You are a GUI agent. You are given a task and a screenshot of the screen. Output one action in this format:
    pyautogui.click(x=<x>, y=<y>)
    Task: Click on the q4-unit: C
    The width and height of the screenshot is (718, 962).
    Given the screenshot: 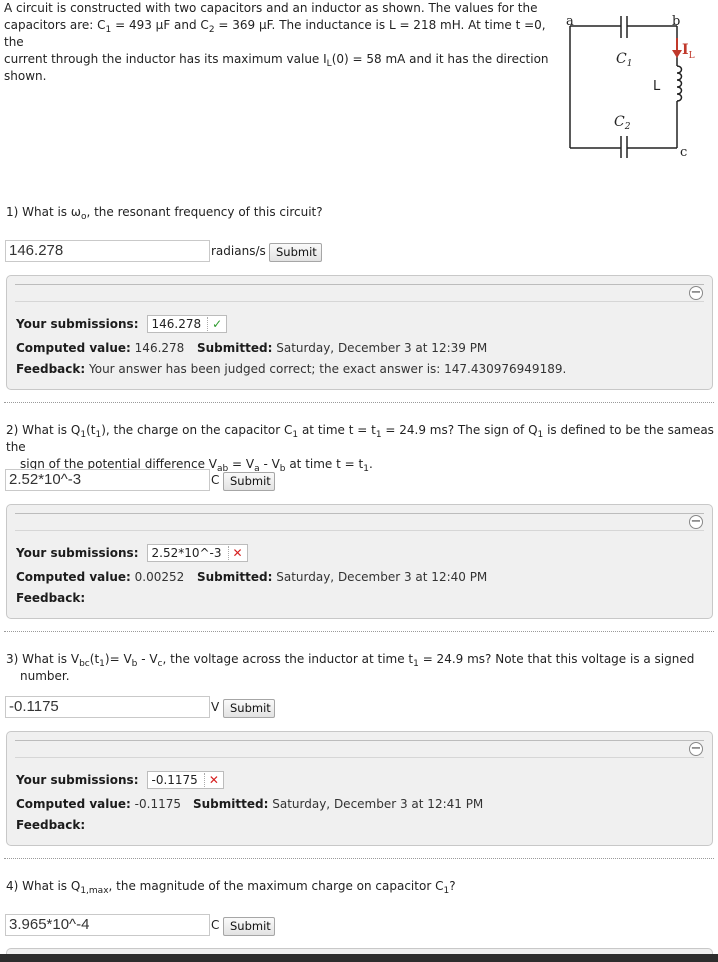 What is the action you would take?
    pyautogui.click(x=215, y=925)
    